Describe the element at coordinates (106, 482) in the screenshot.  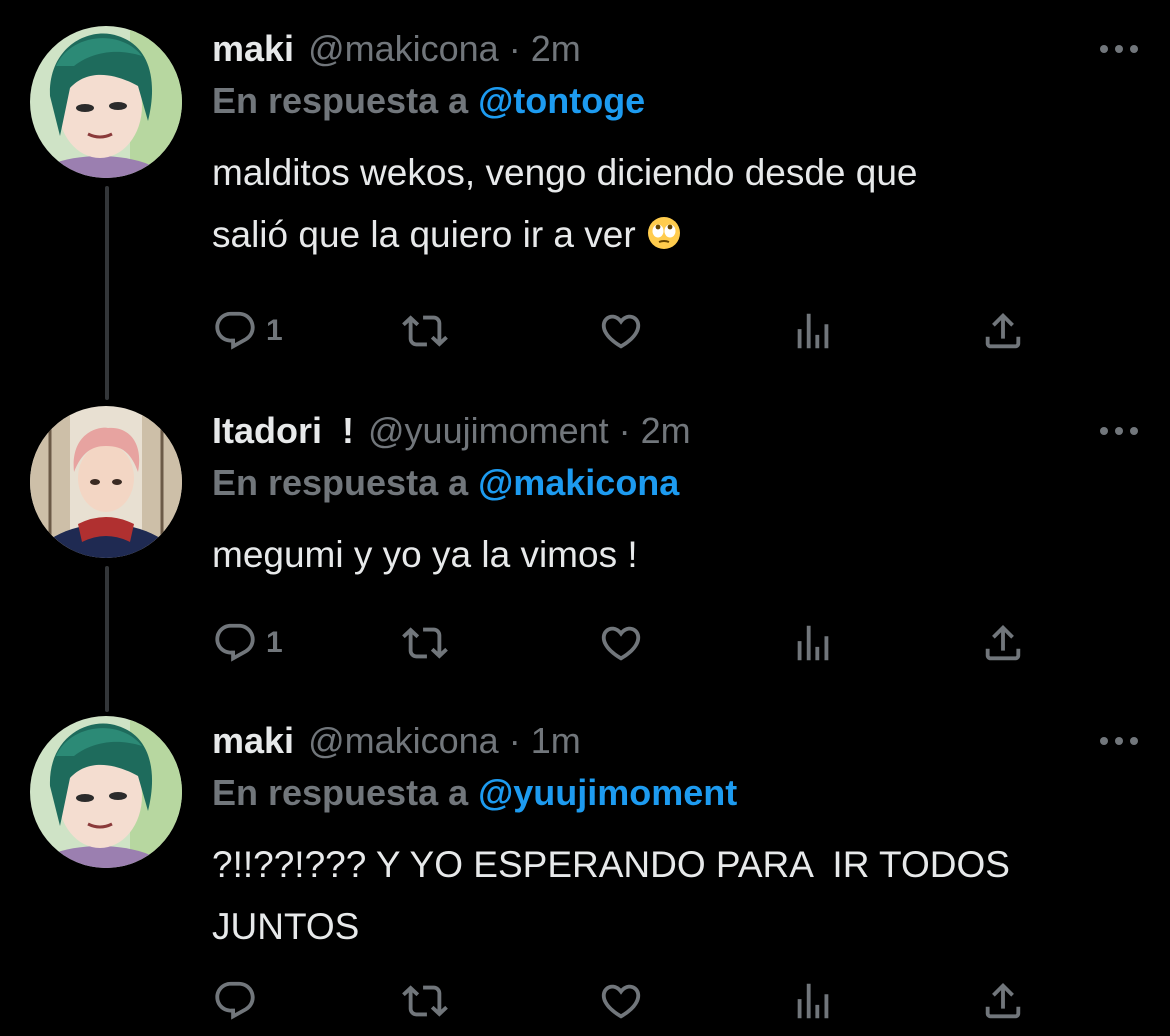
I see `itadori-avatar` at that location.